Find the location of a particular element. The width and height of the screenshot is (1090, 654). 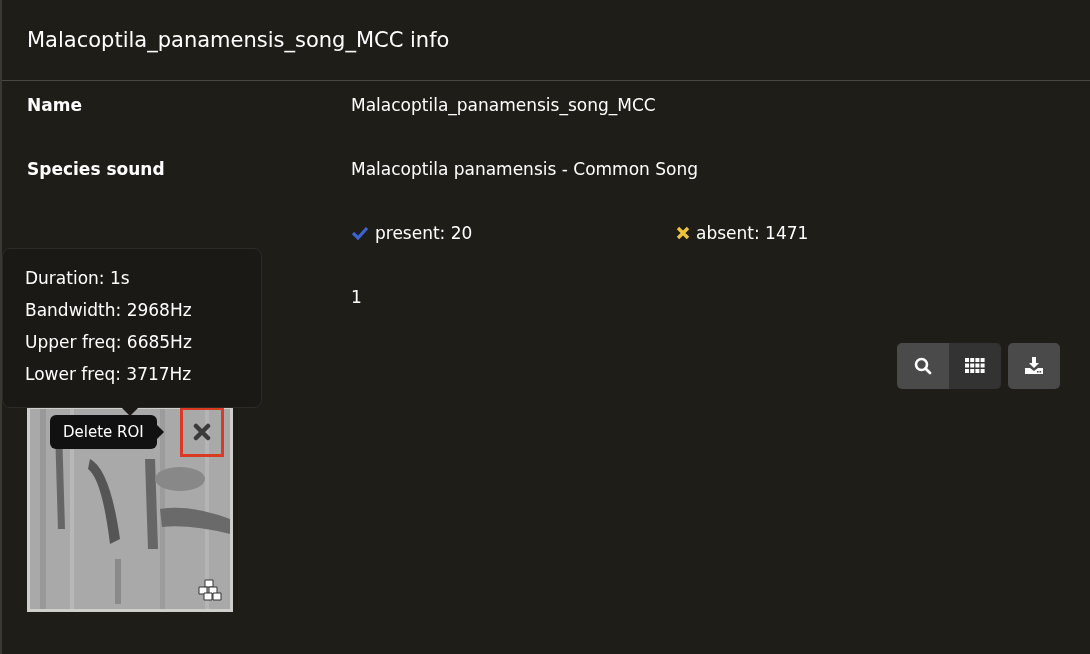

download-icon is located at coordinates (1034, 366).